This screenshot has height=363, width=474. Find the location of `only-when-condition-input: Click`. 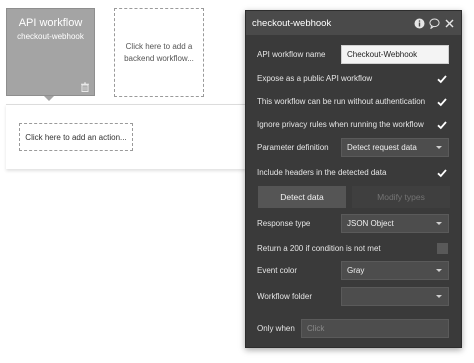

only-when-condition-input: Click is located at coordinates (375, 328).